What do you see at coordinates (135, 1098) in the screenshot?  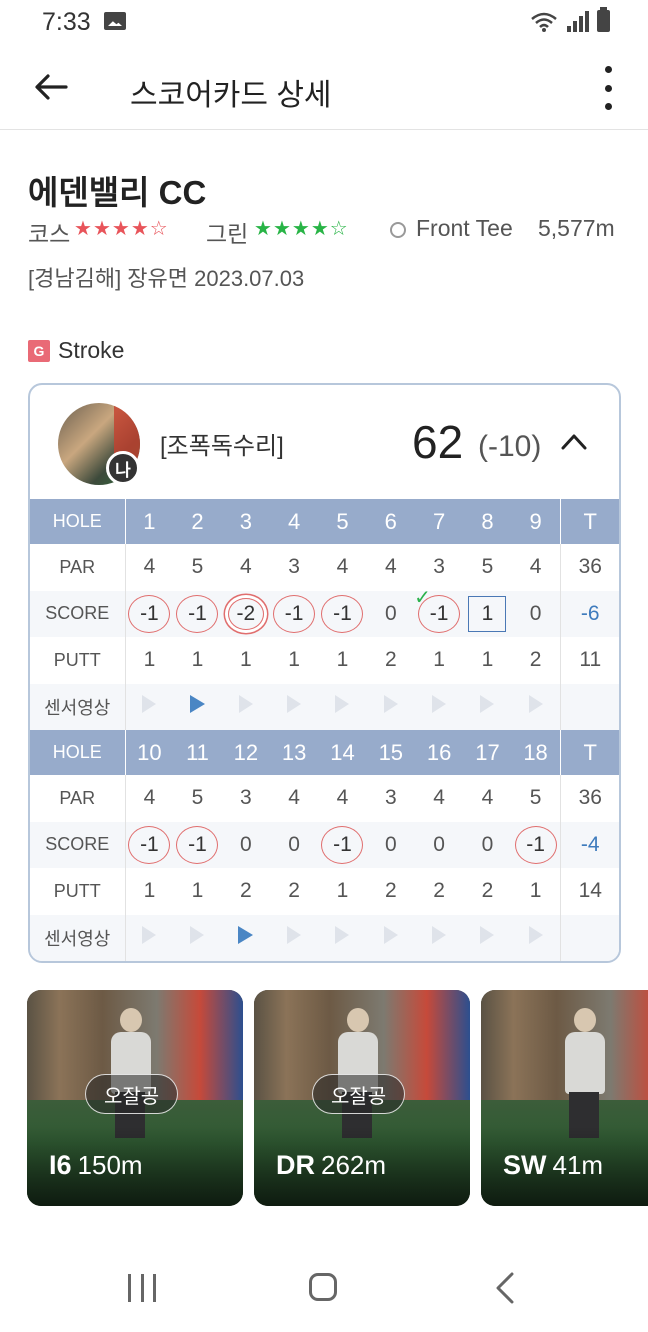 I see `shot-video-card: 오잘공 I6 150m` at bounding box center [135, 1098].